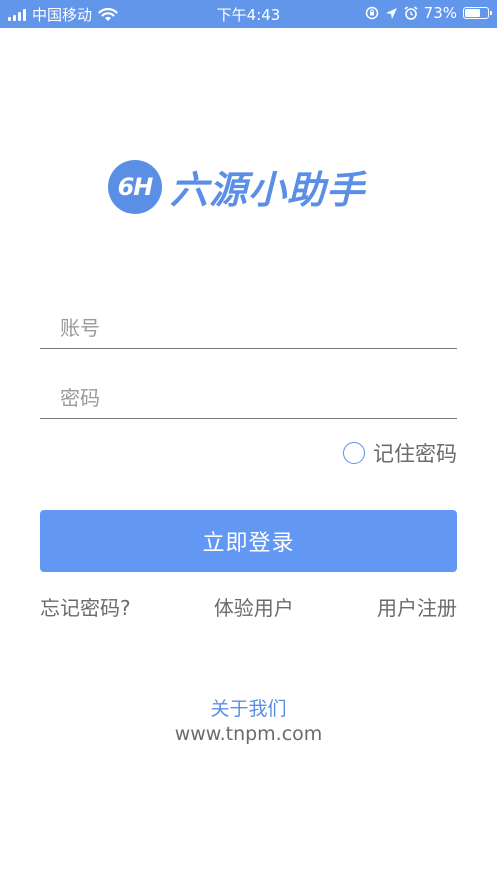 This screenshot has width=497, height=883. Describe the element at coordinates (135, 186) in the screenshot. I see `logo-badge: 6H` at that location.